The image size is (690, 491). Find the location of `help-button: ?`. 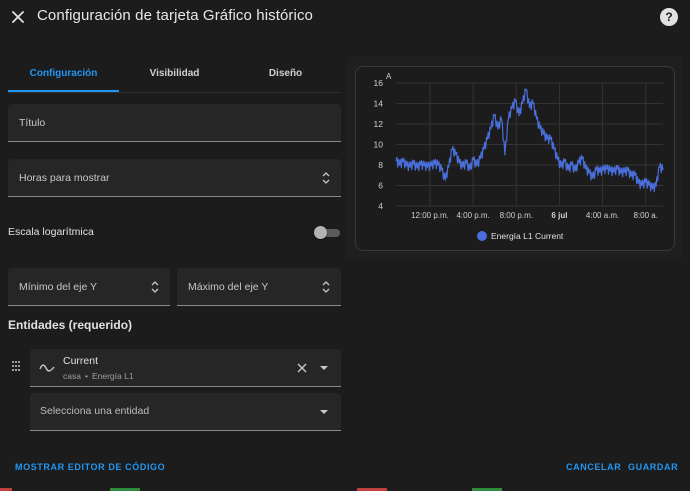

help-button: ? is located at coordinates (669, 17).